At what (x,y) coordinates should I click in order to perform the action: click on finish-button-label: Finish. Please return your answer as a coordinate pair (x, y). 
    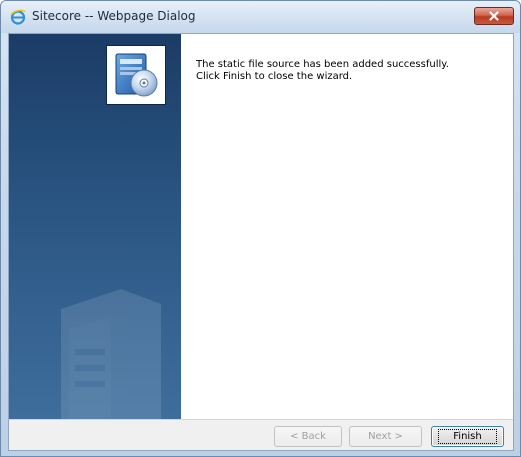
    Looking at the image, I should click on (467, 436).